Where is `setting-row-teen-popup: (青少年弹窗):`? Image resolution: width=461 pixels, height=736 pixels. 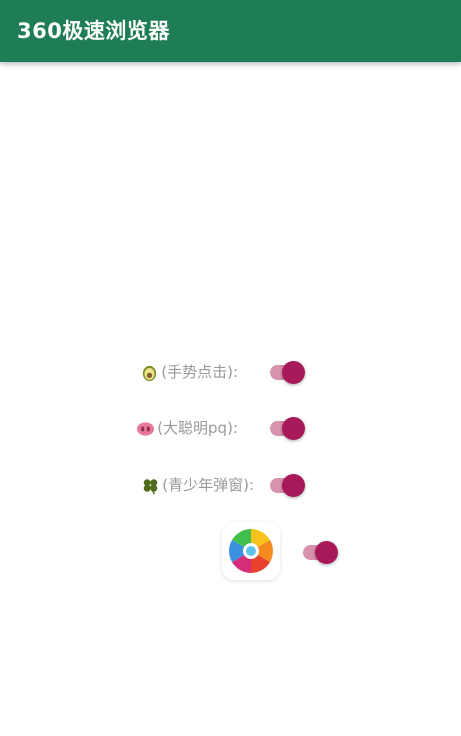
setting-row-teen-popup: (青少年弹窗): is located at coordinates (177, 485).